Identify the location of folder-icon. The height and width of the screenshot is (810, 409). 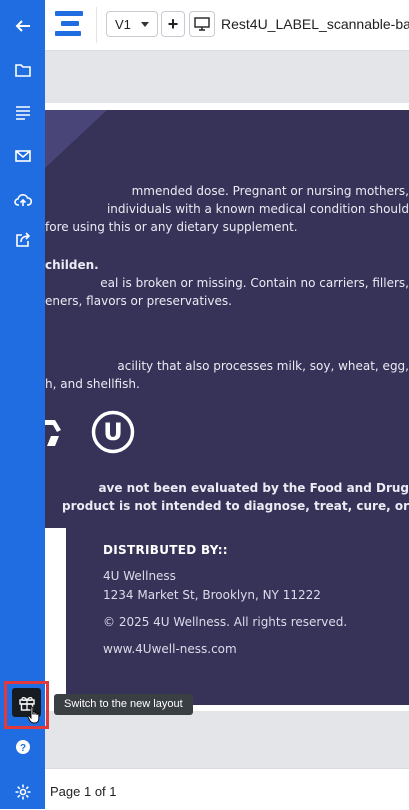
(22, 70).